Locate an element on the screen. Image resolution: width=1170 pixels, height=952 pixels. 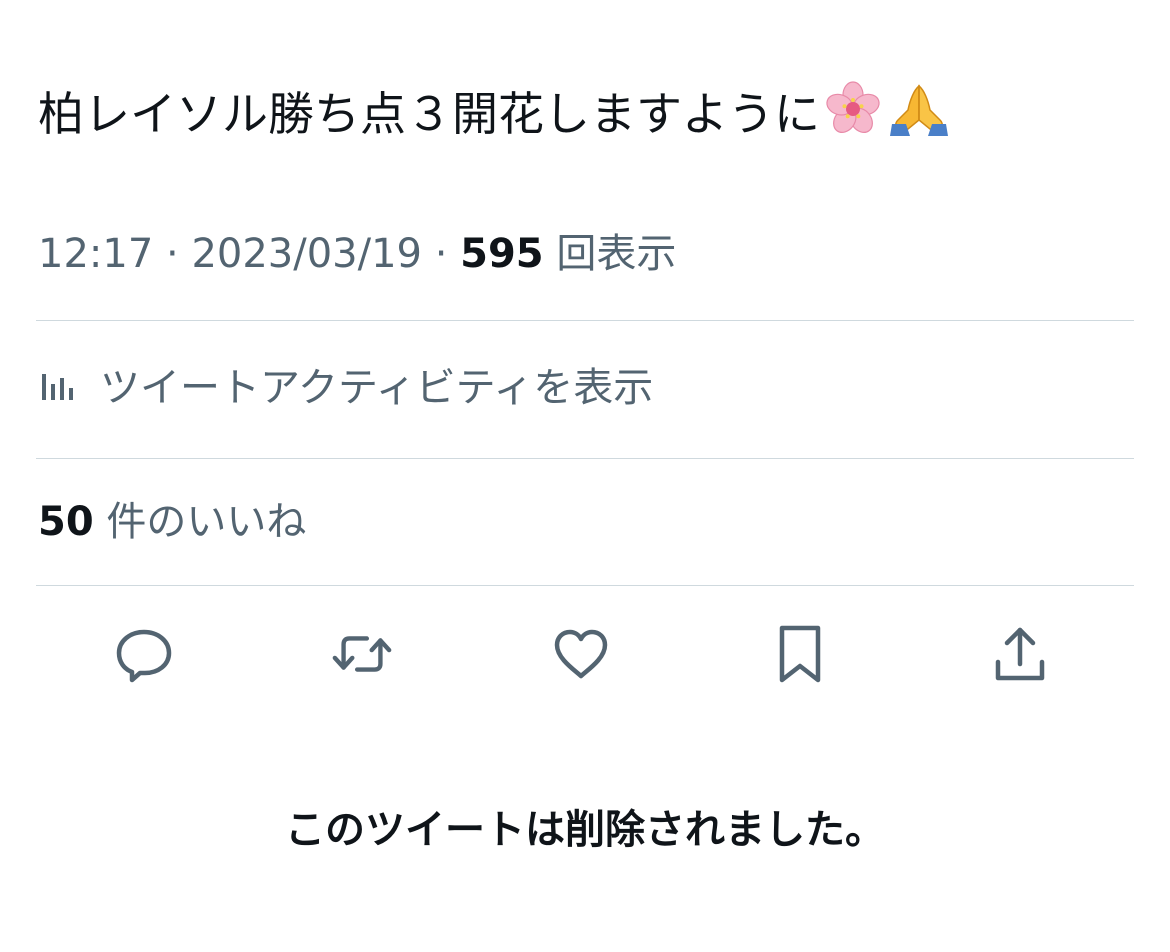
share-button is located at coordinates (1020, 654).